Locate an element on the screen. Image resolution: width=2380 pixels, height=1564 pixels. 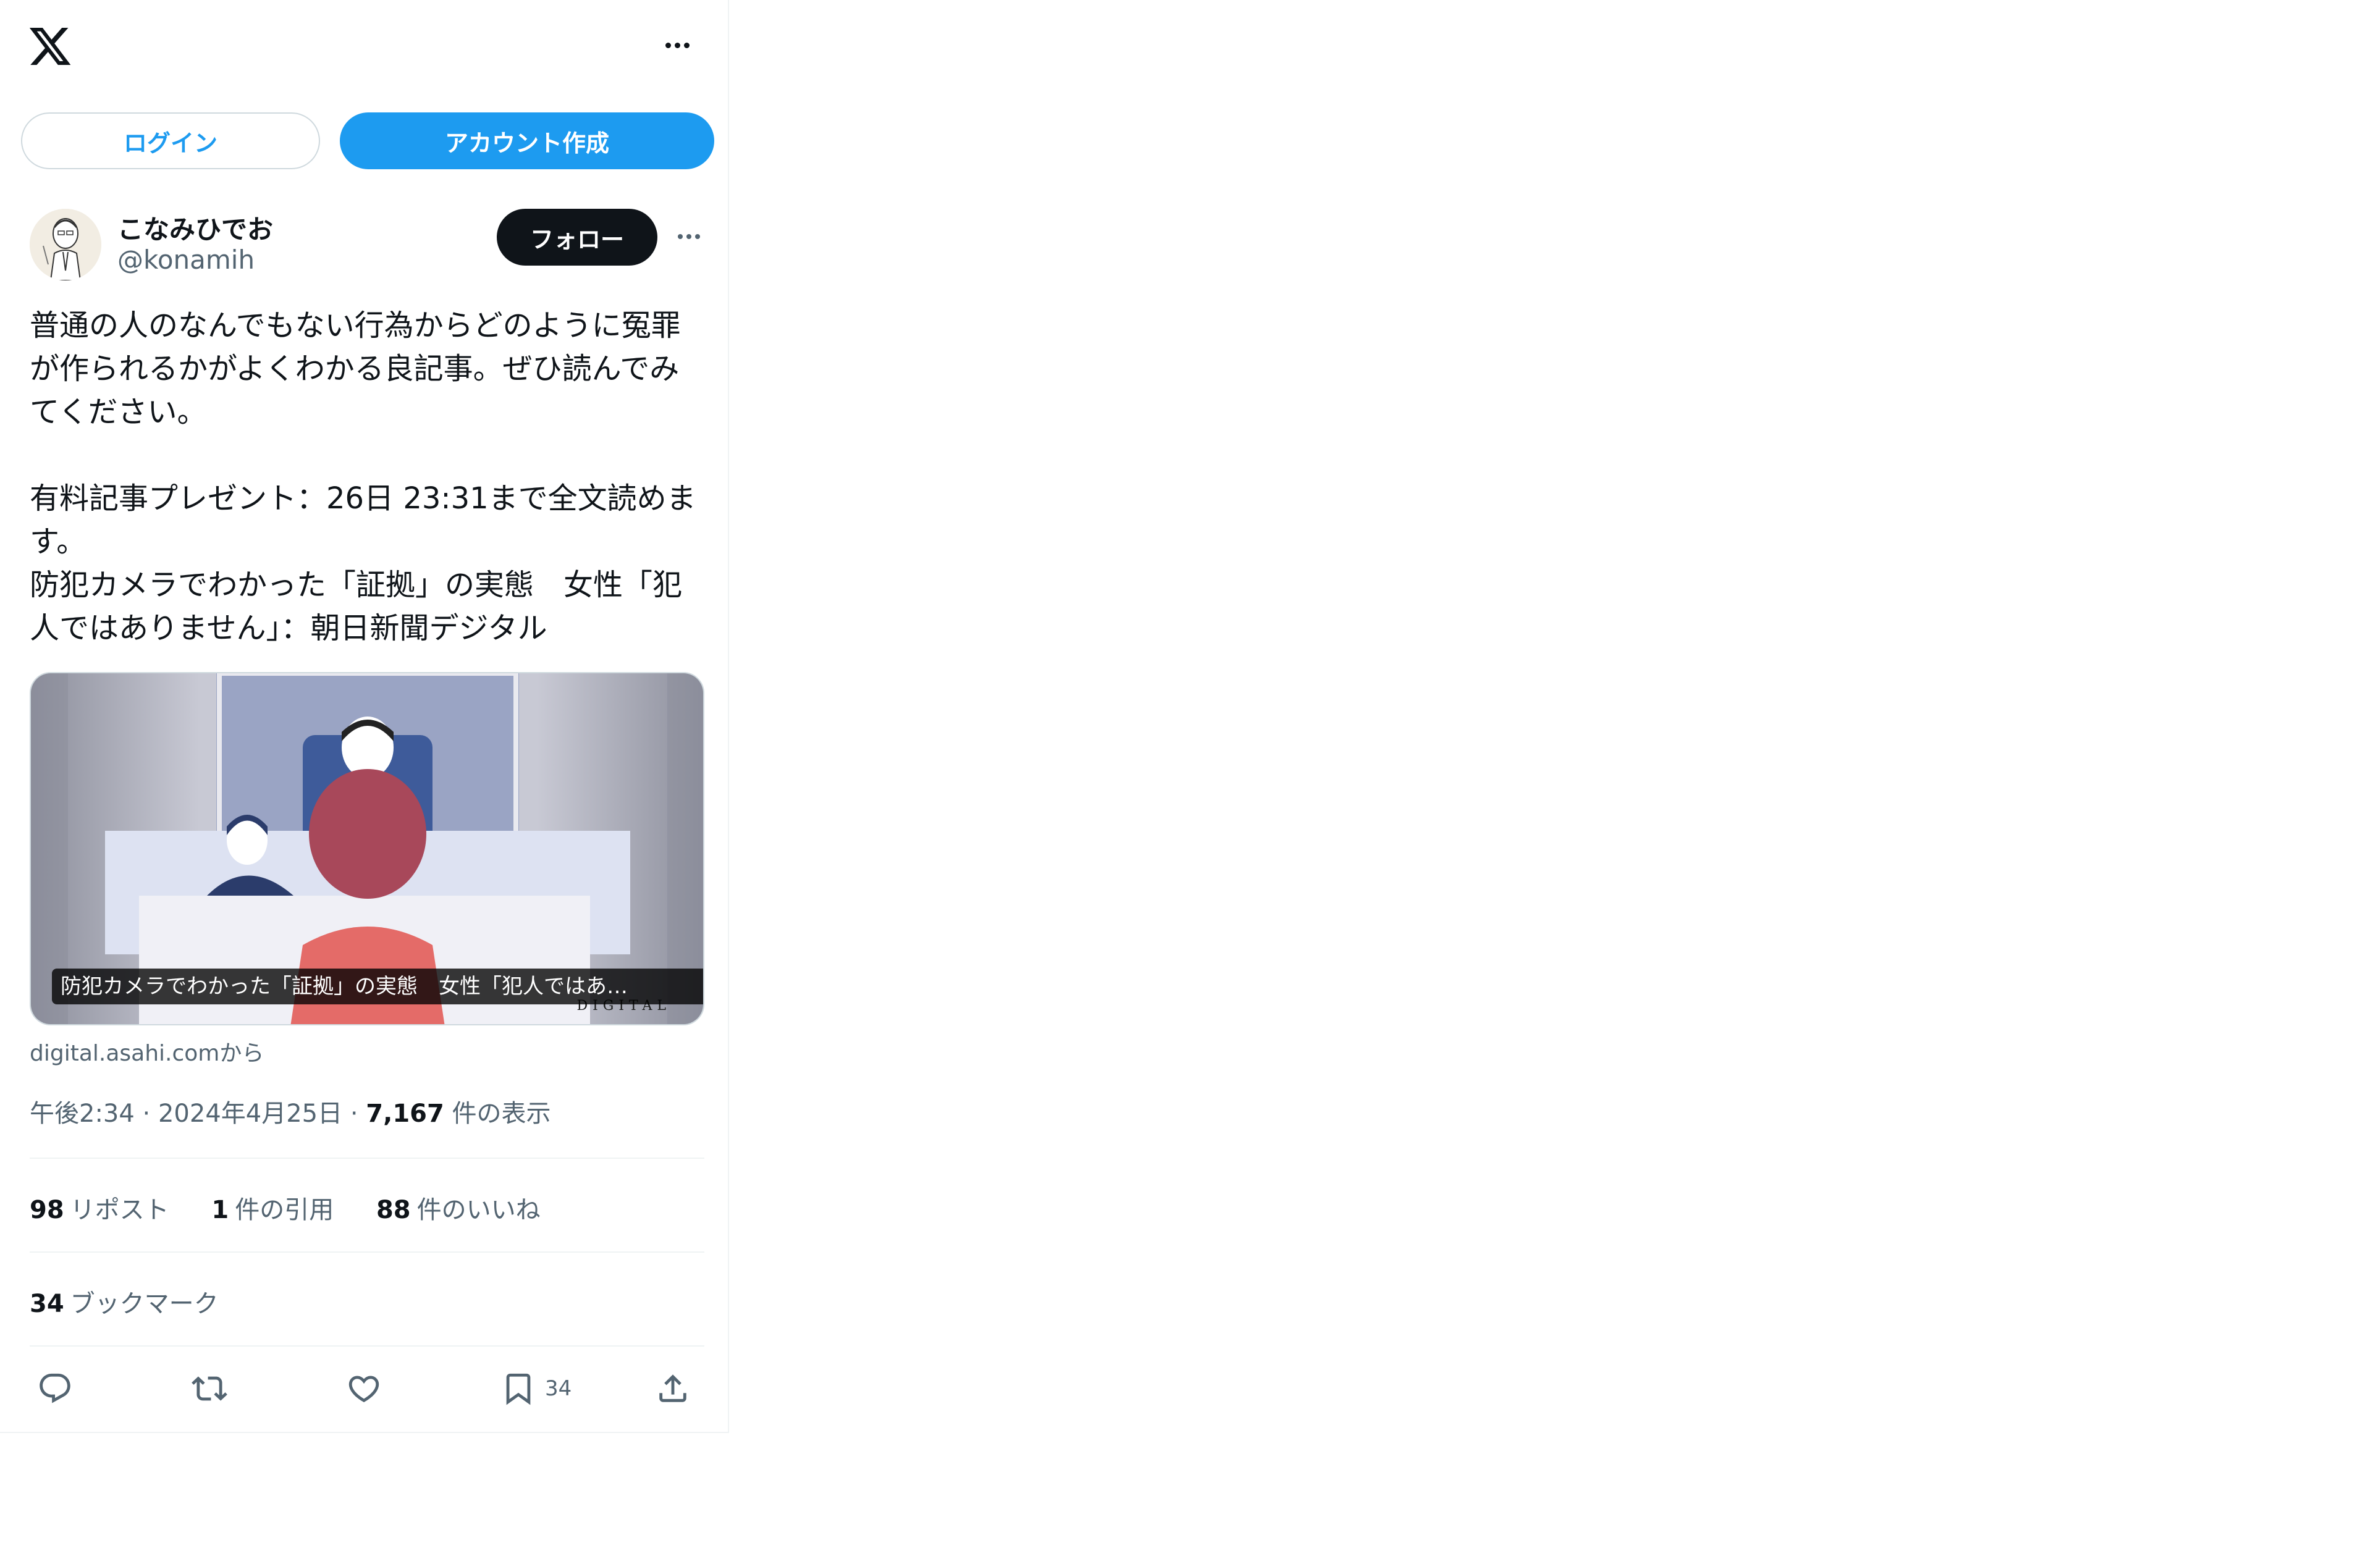
action-bar: 34 is located at coordinates (369, 1388).